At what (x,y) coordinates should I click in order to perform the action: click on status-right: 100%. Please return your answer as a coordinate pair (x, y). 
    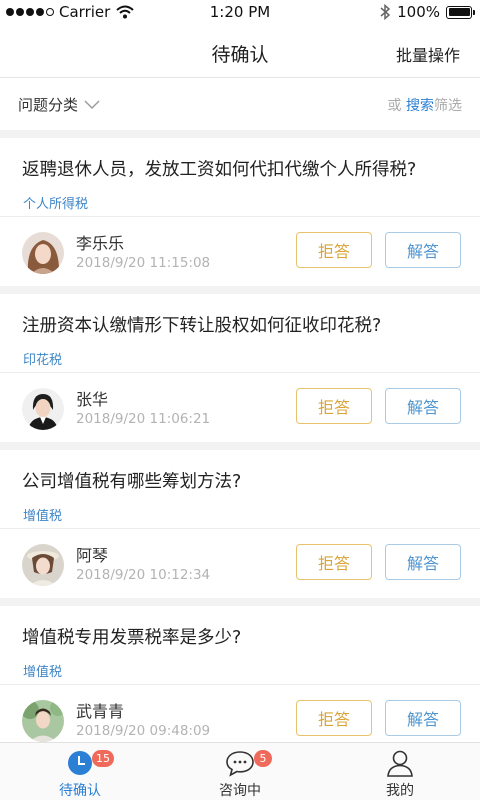
    Looking at the image, I should click on (427, 12).